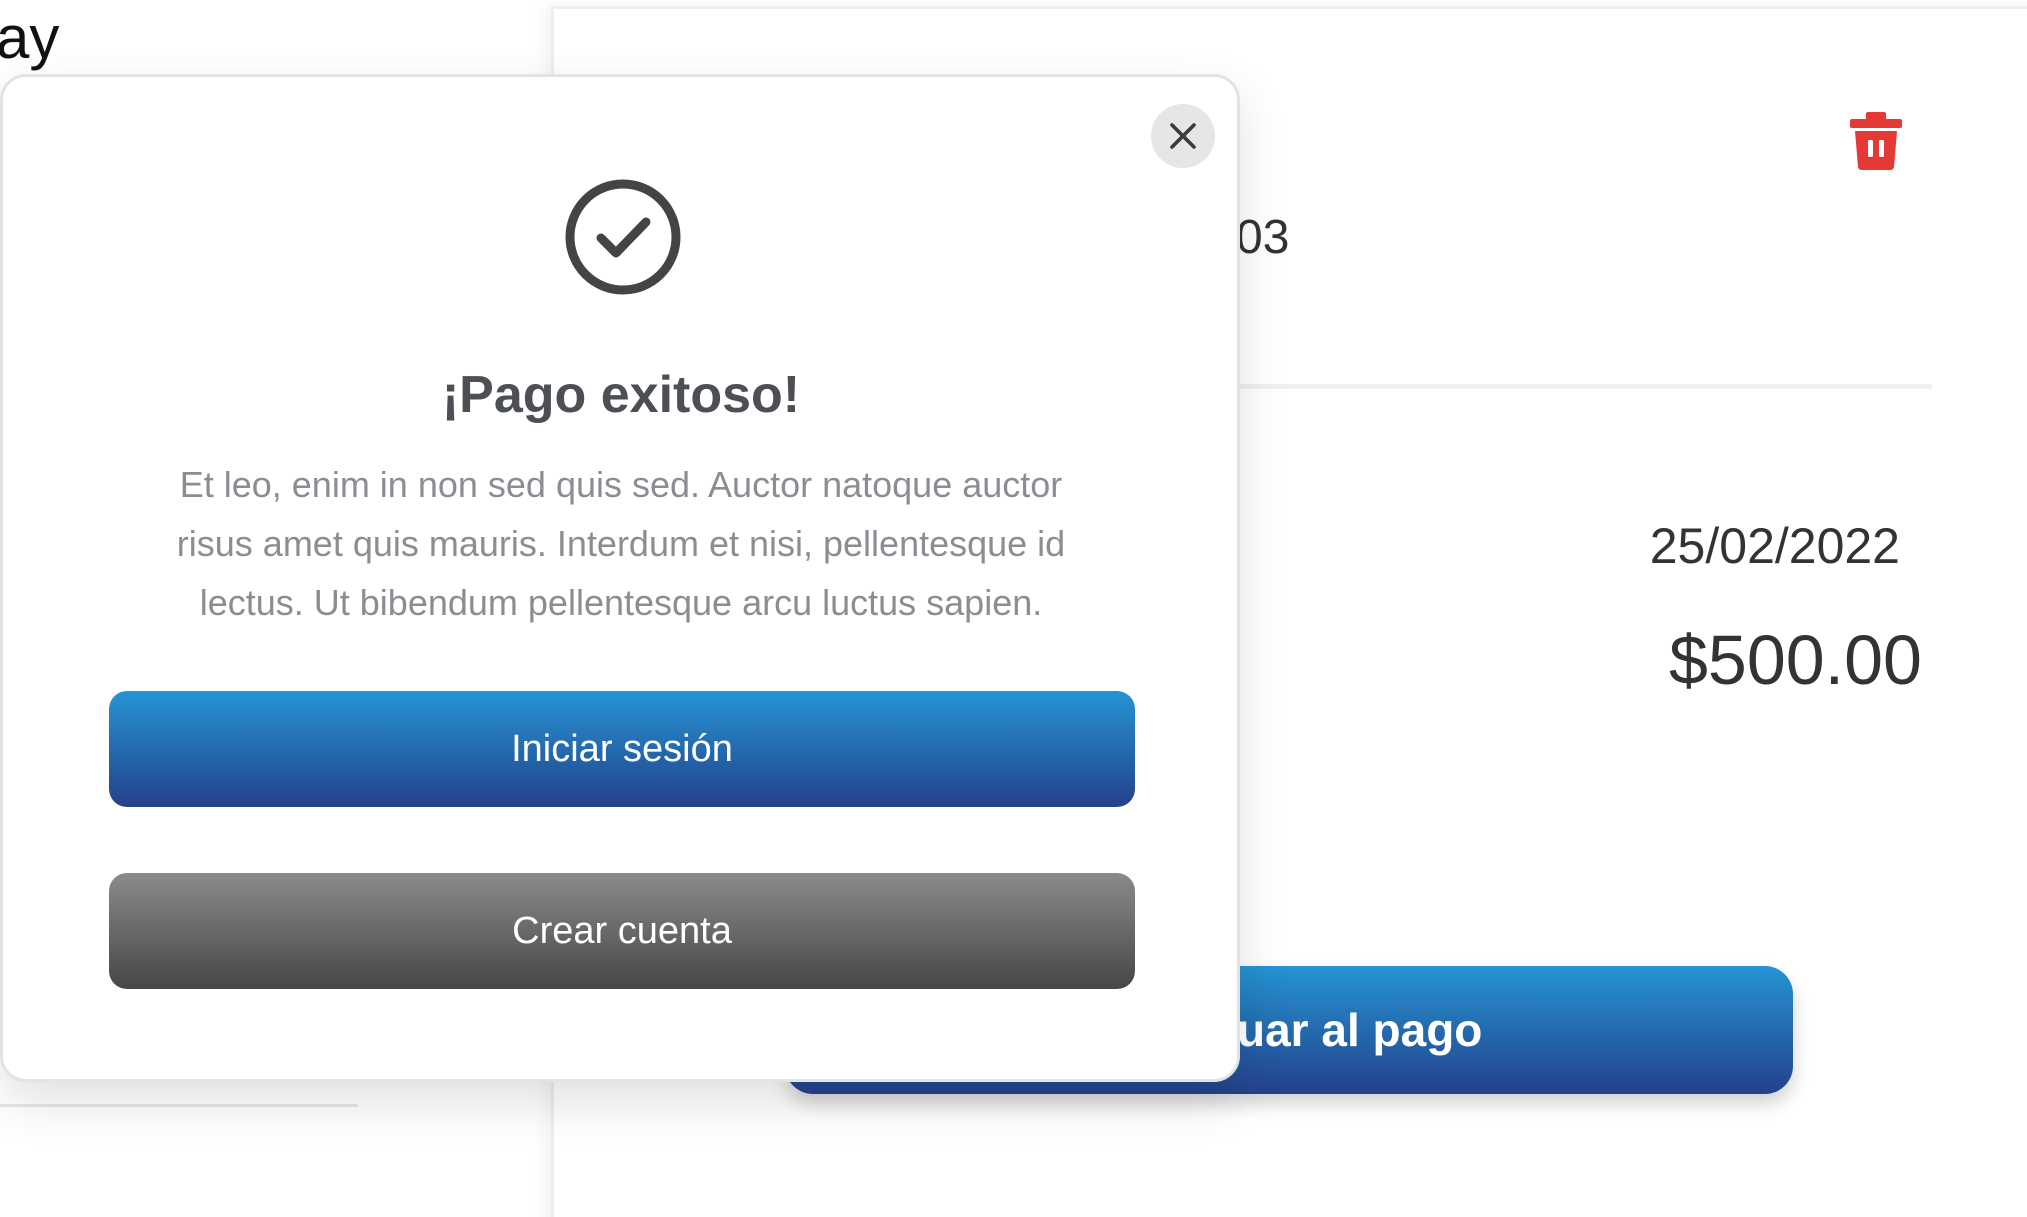  I want to click on close-icon, so click(1183, 136).